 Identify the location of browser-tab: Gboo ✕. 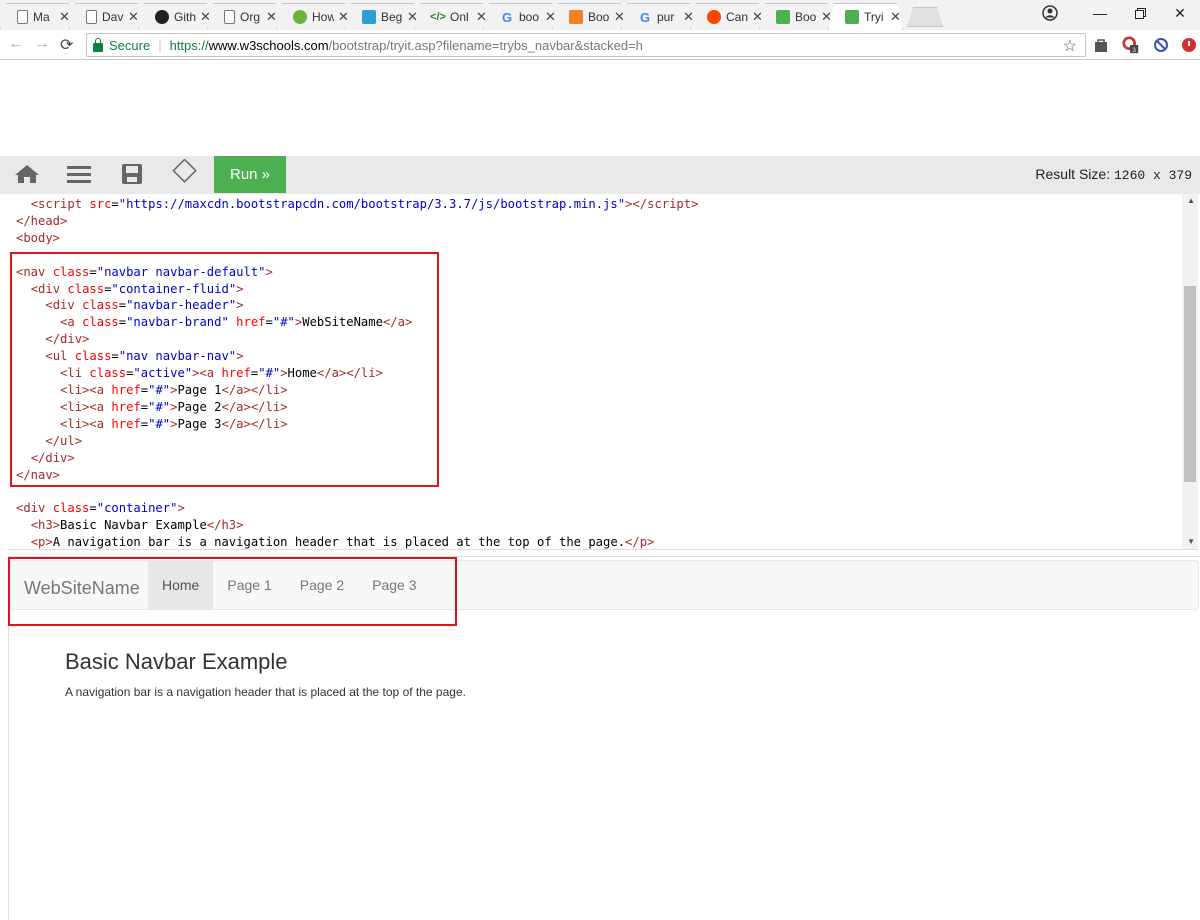
(520, 16).